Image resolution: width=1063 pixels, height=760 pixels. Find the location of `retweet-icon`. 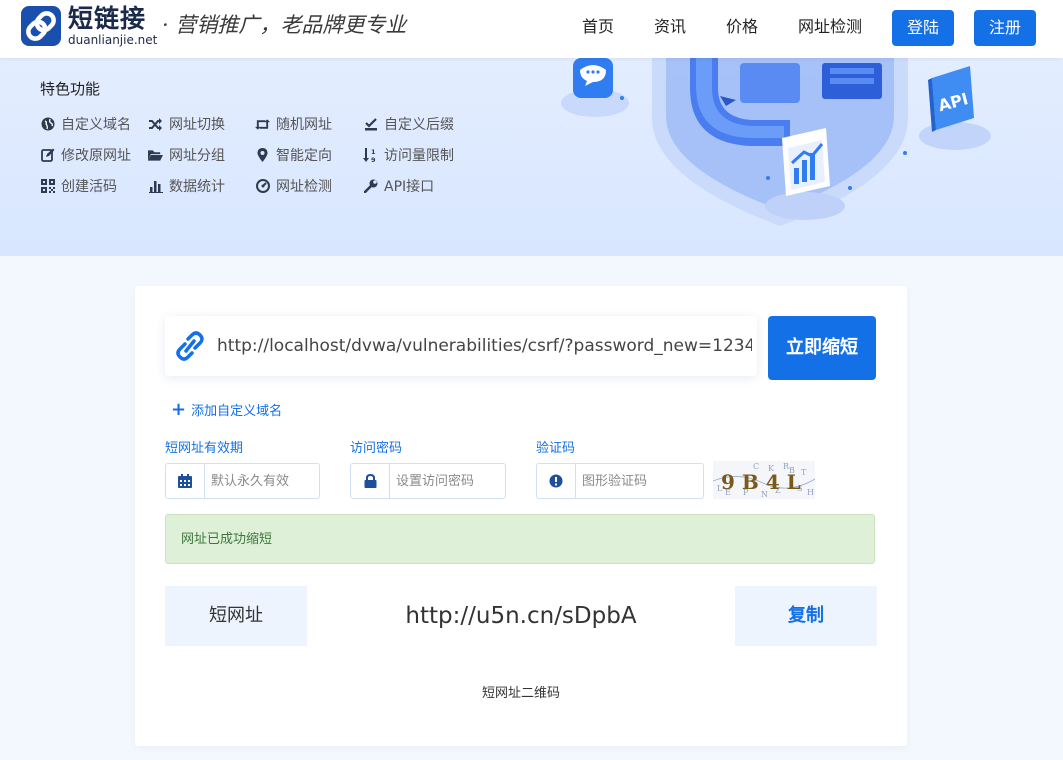

retweet-icon is located at coordinates (262, 124).